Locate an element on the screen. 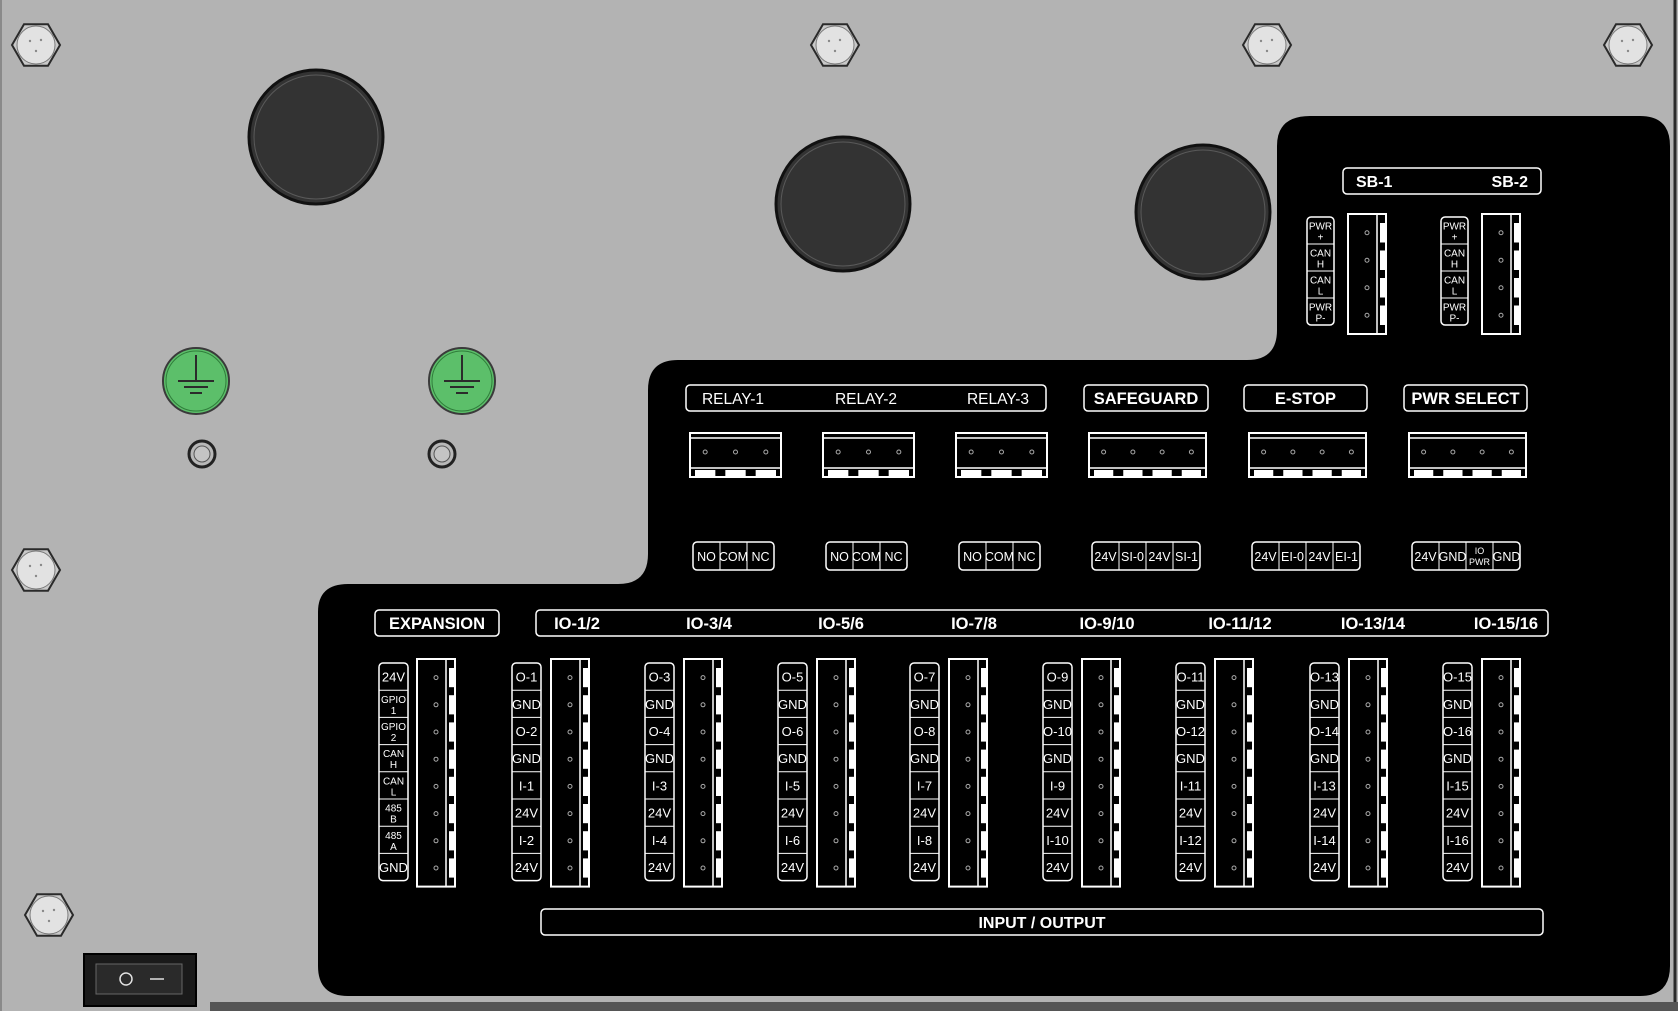  pin-label: O-4 is located at coordinates (660, 731).